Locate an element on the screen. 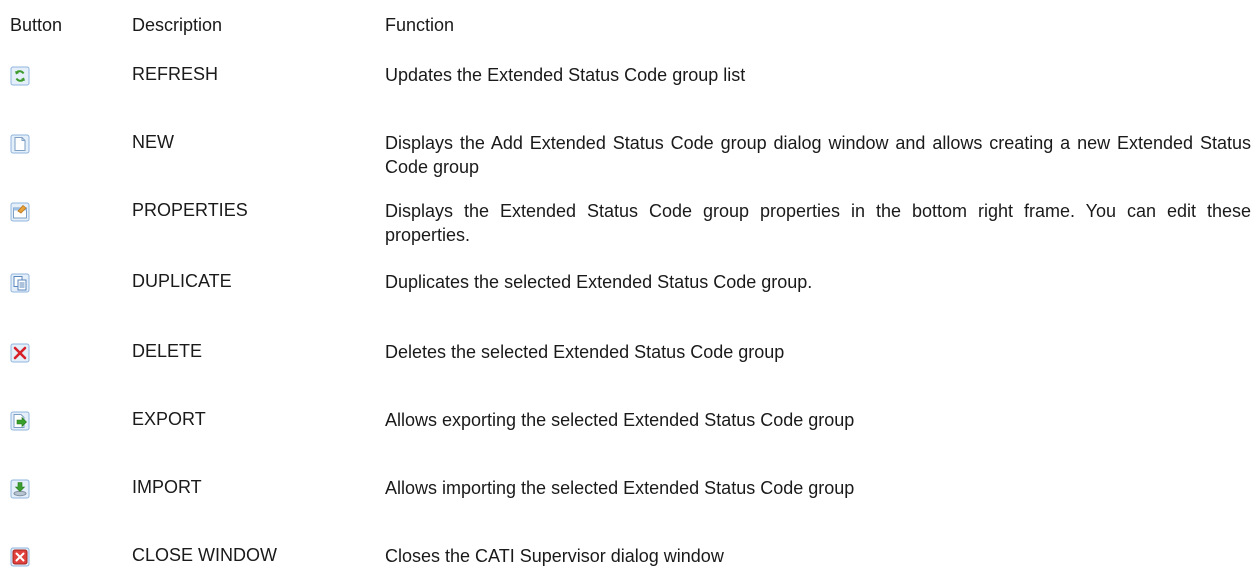  row-description: DUPLICATE is located at coordinates (182, 281).